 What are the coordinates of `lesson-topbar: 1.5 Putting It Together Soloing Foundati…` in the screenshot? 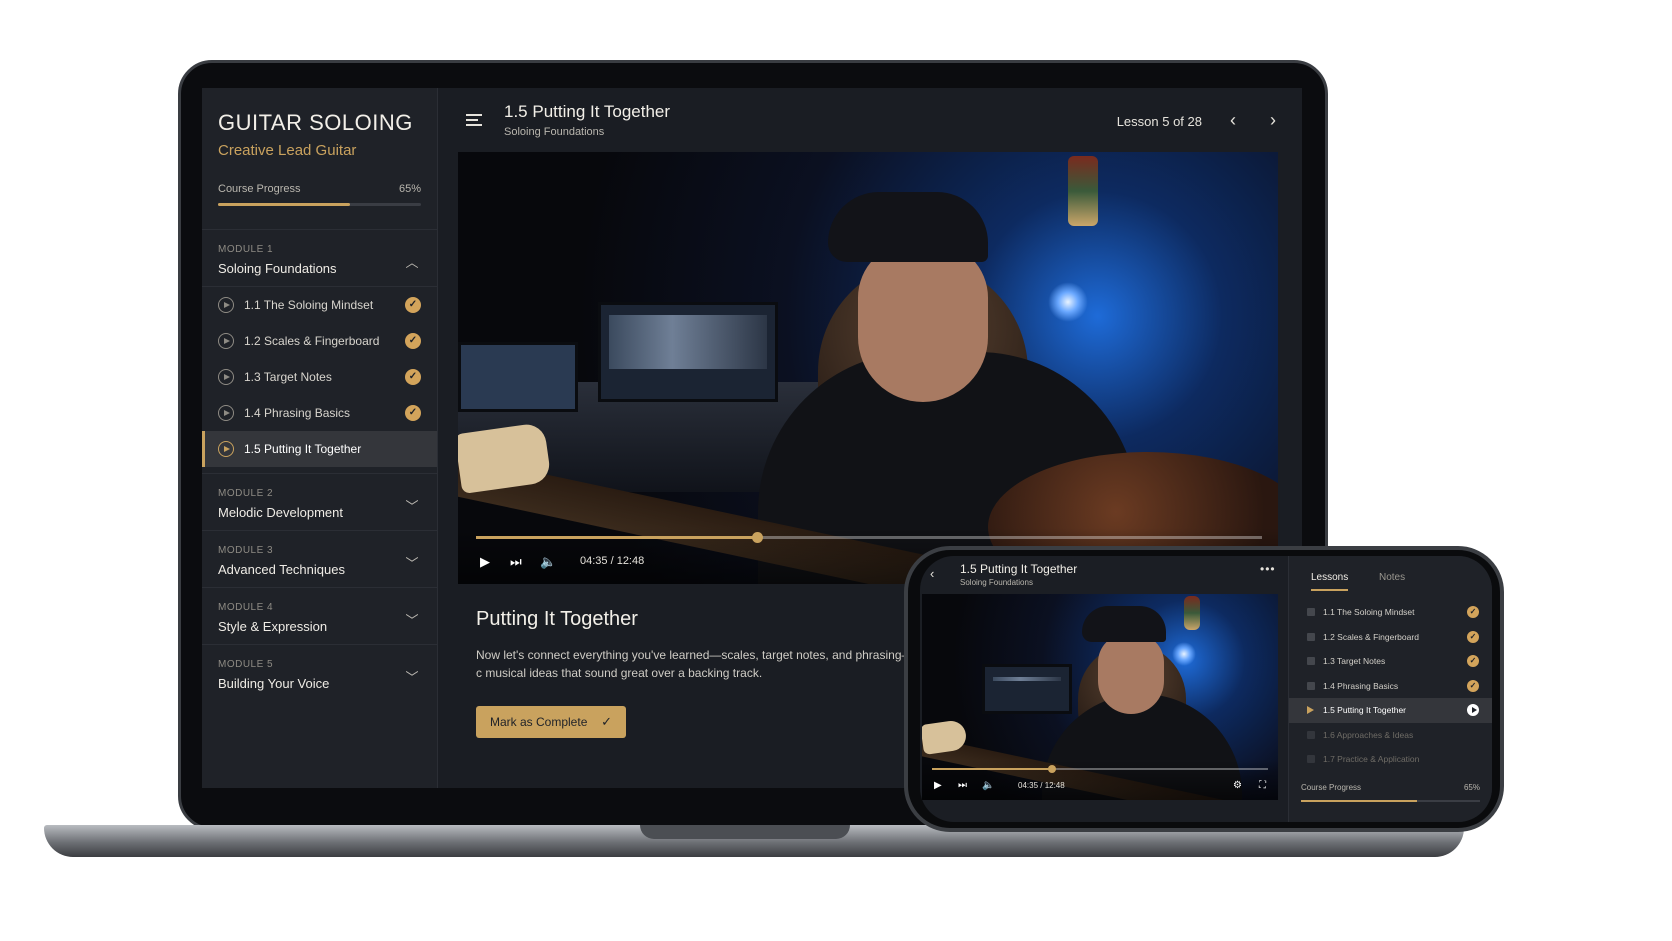 It's located at (870, 120).